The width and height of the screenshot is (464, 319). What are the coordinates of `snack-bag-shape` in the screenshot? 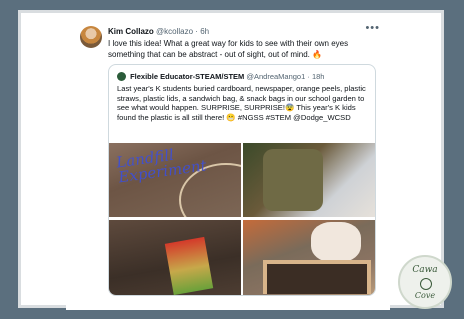 It's located at (189, 265).